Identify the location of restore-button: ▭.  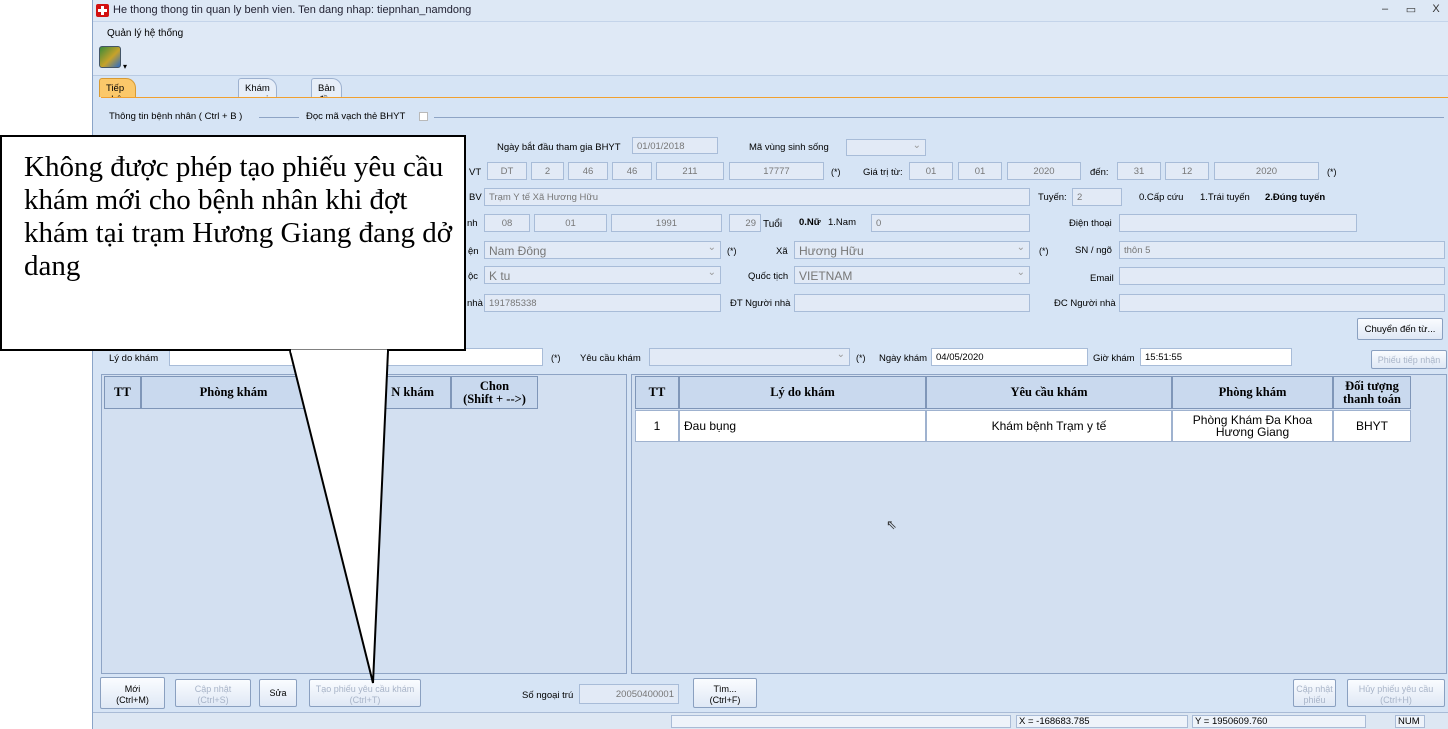
(1411, 10).